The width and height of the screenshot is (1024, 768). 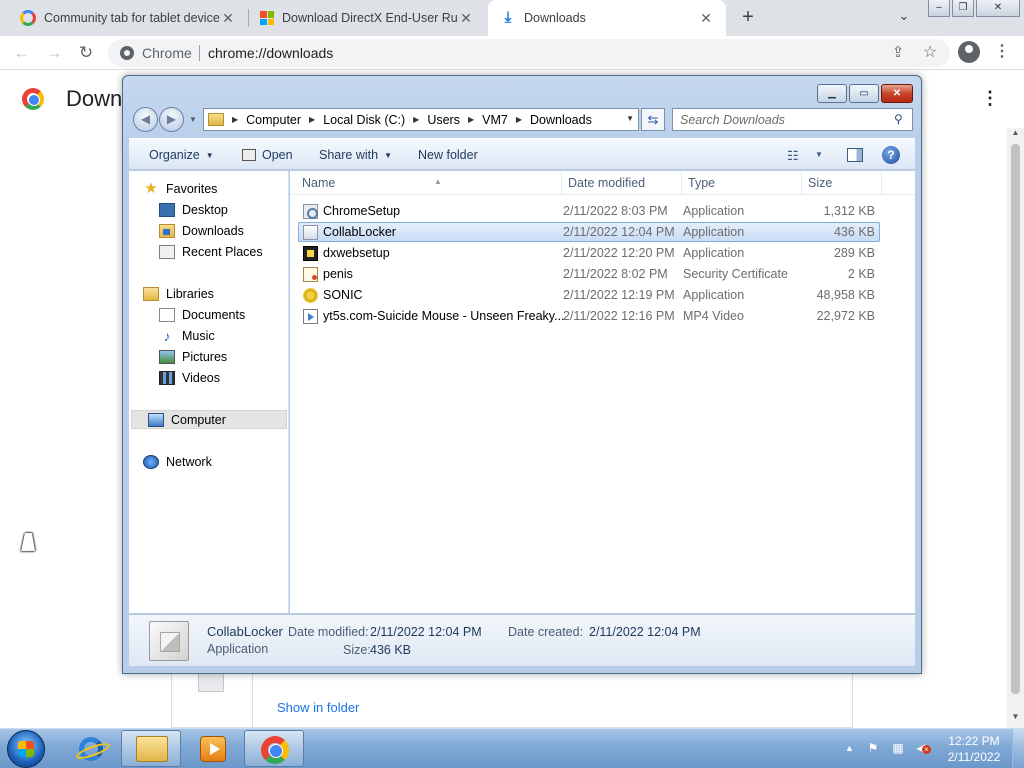 I want to click on start-button, so click(x=26, y=749).